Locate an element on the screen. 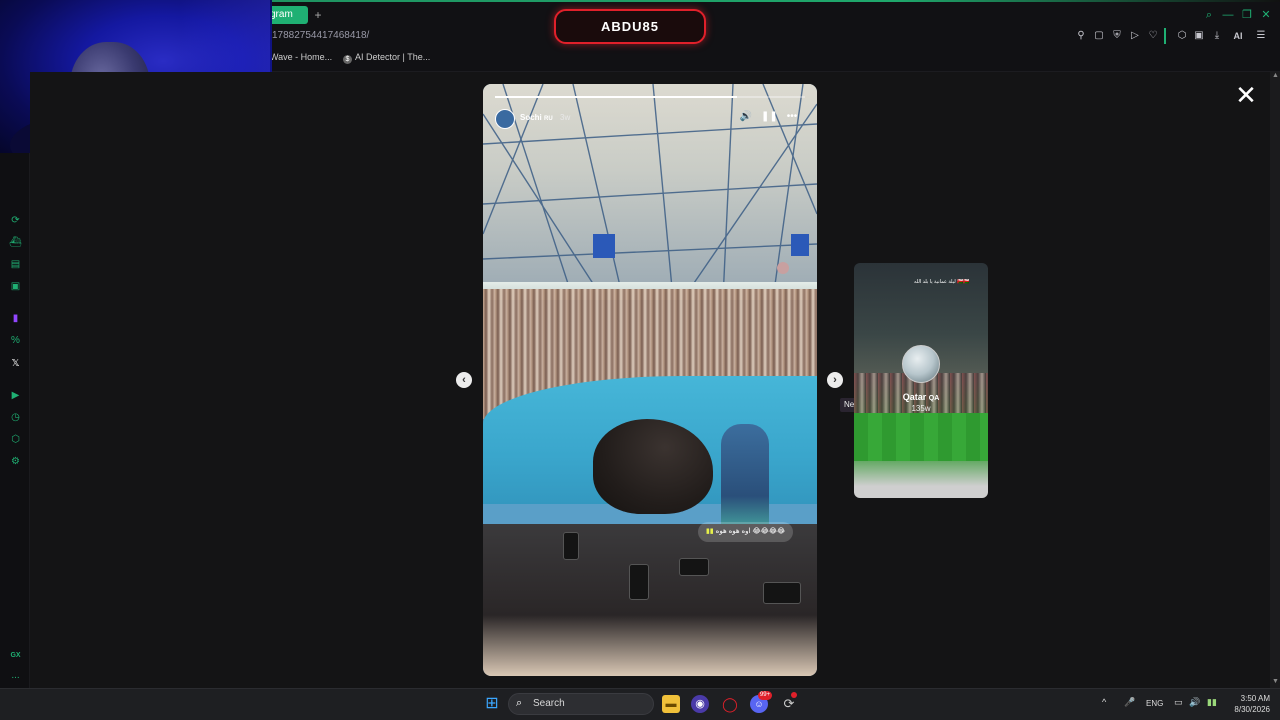 This screenshot has width=1280, height=720. mute-icon: 🔊 is located at coordinates (746, 117).